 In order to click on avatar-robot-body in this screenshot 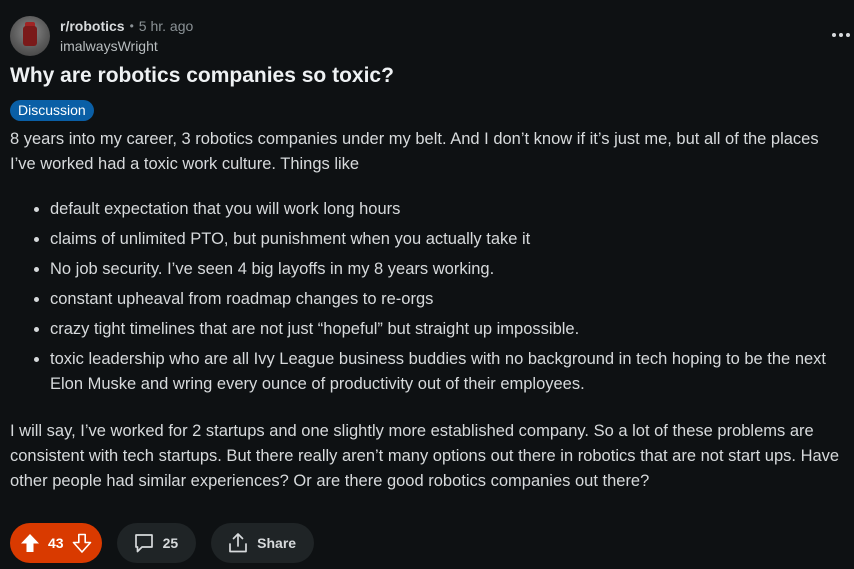, I will do `click(30, 36)`.